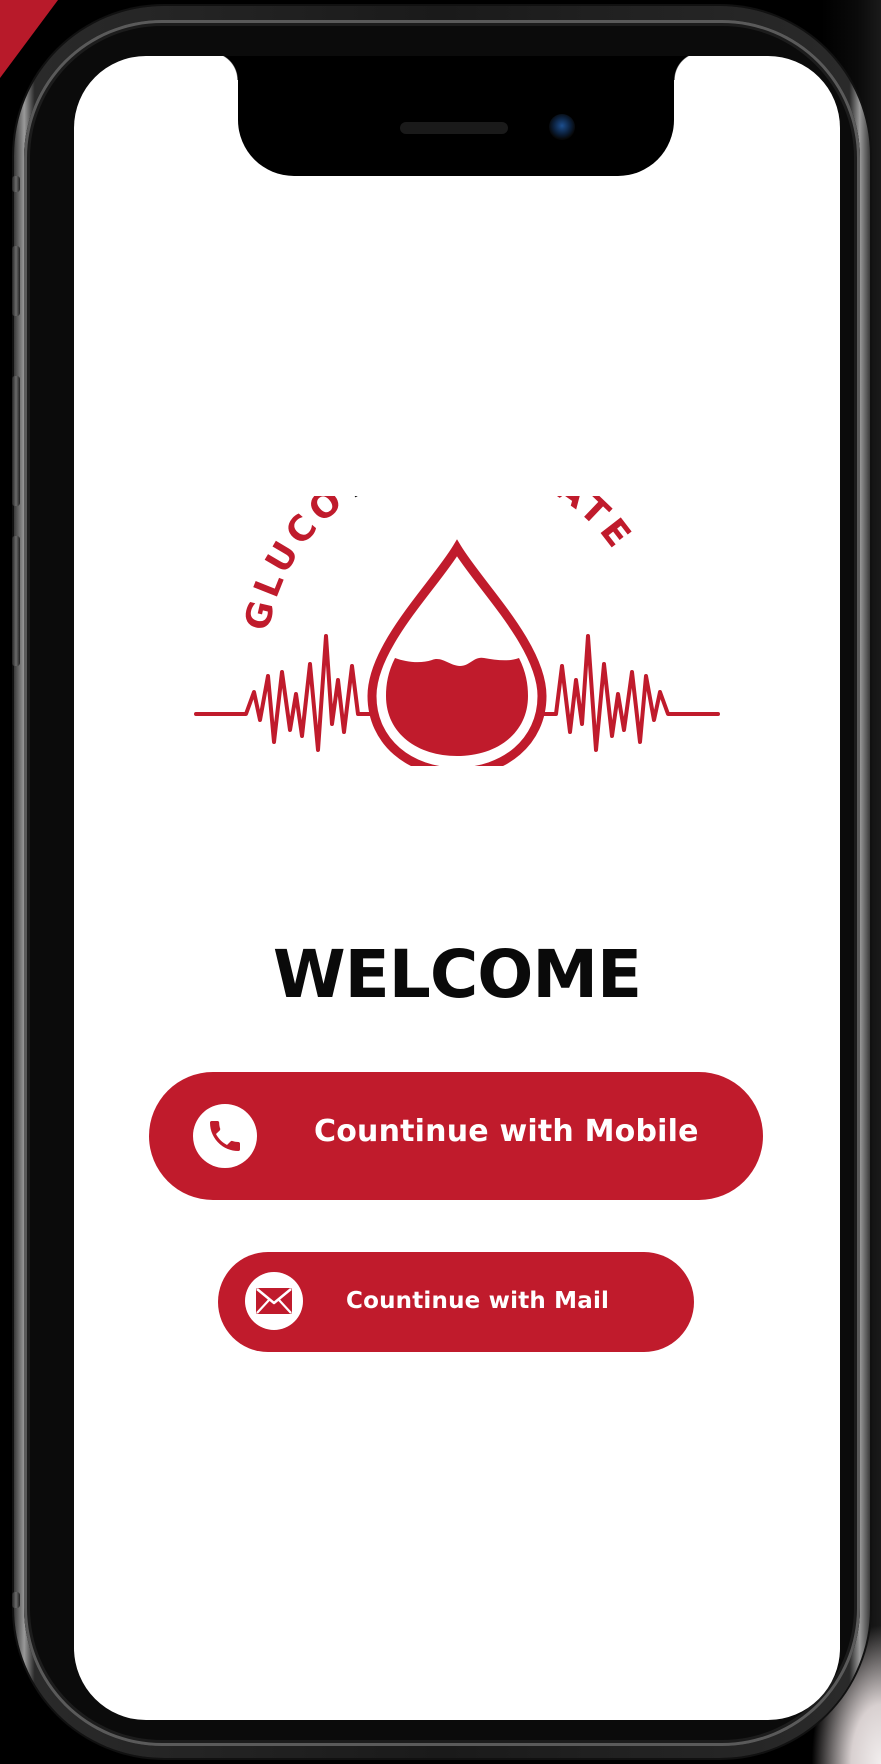 The width and height of the screenshot is (881, 1764). I want to click on continue-with-mail-label: Countinue with Mail, so click(478, 1301).